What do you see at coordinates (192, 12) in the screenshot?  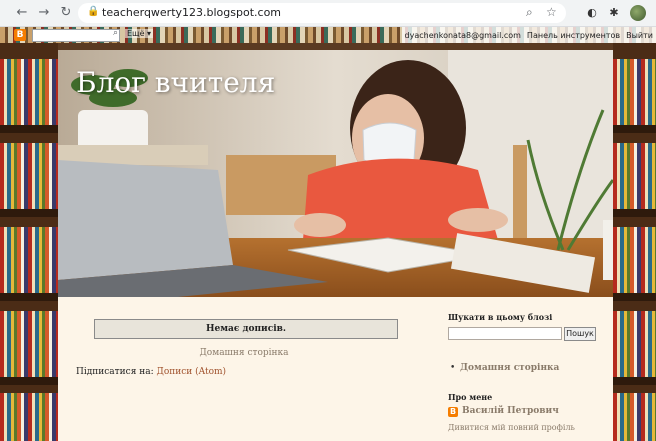 I see `url-text: teacherqwerty123.blogspot.com` at bounding box center [192, 12].